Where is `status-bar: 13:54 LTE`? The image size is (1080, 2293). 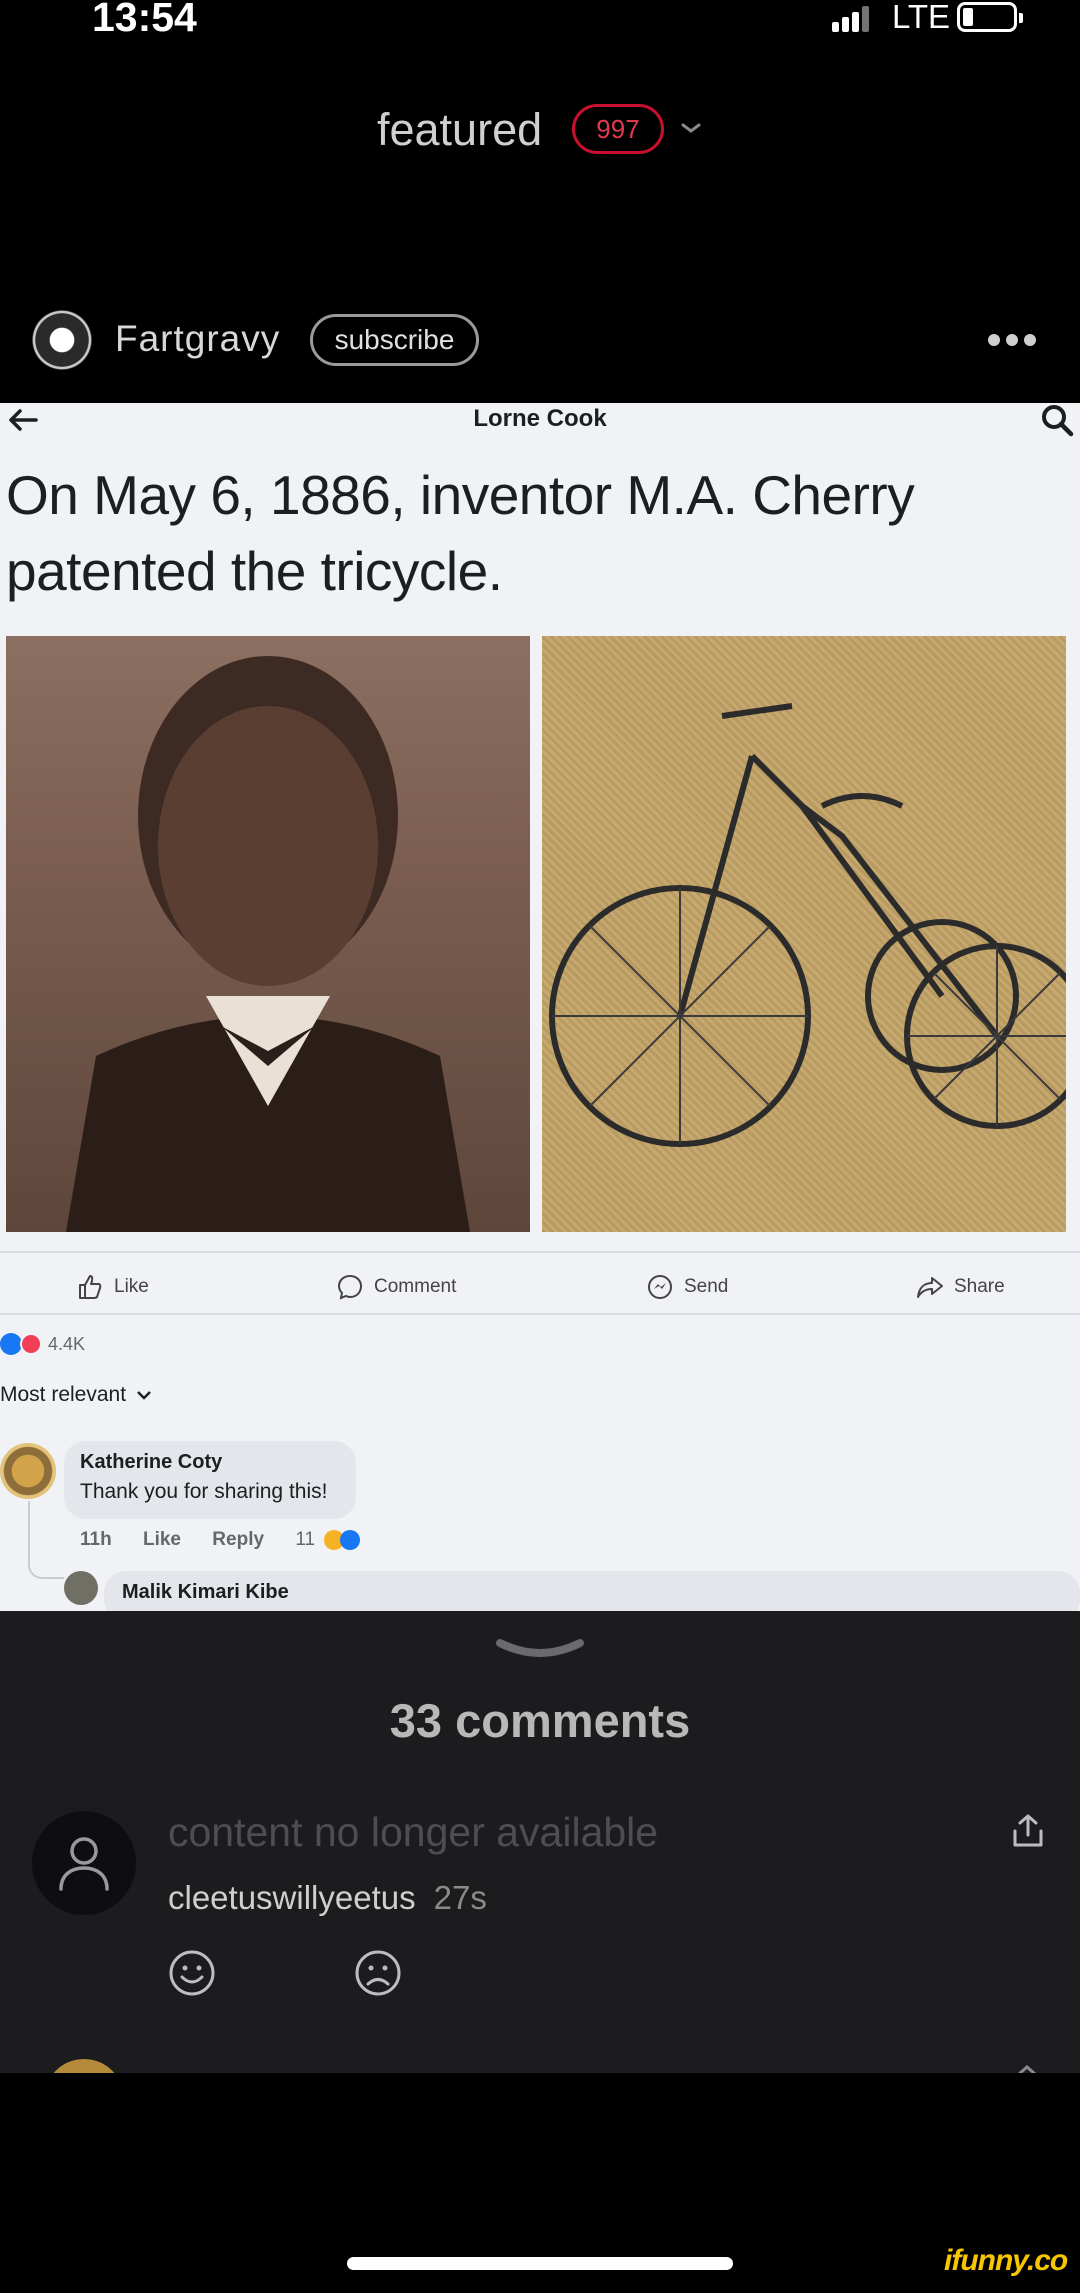 status-bar: 13:54 LTE is located at coordinates (540, 20).